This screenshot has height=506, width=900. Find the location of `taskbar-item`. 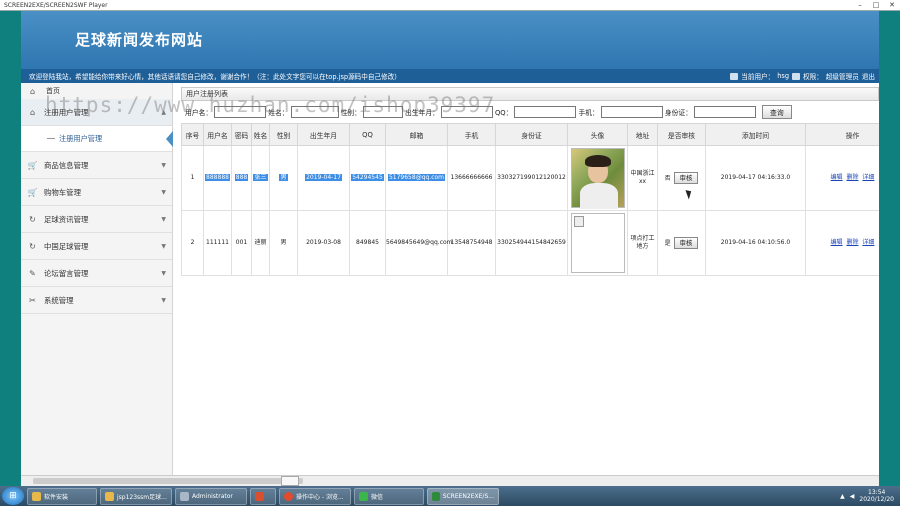

taskbar-item is located at coordinates (263, 496).